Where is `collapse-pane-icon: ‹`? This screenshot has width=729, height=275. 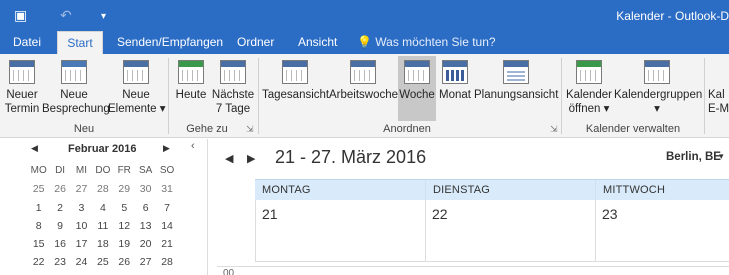
collapse-pane-icon: ‹ is located at coordinates (193, 146).